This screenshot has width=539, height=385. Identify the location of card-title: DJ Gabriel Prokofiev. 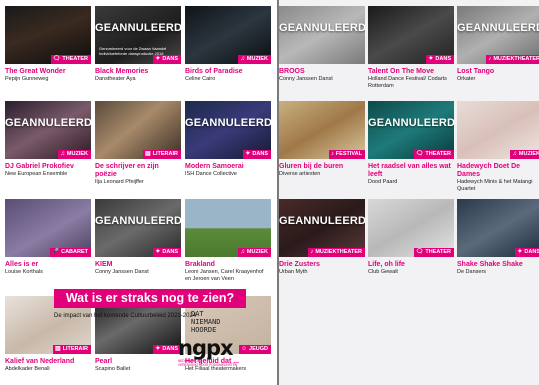
(48, 167).